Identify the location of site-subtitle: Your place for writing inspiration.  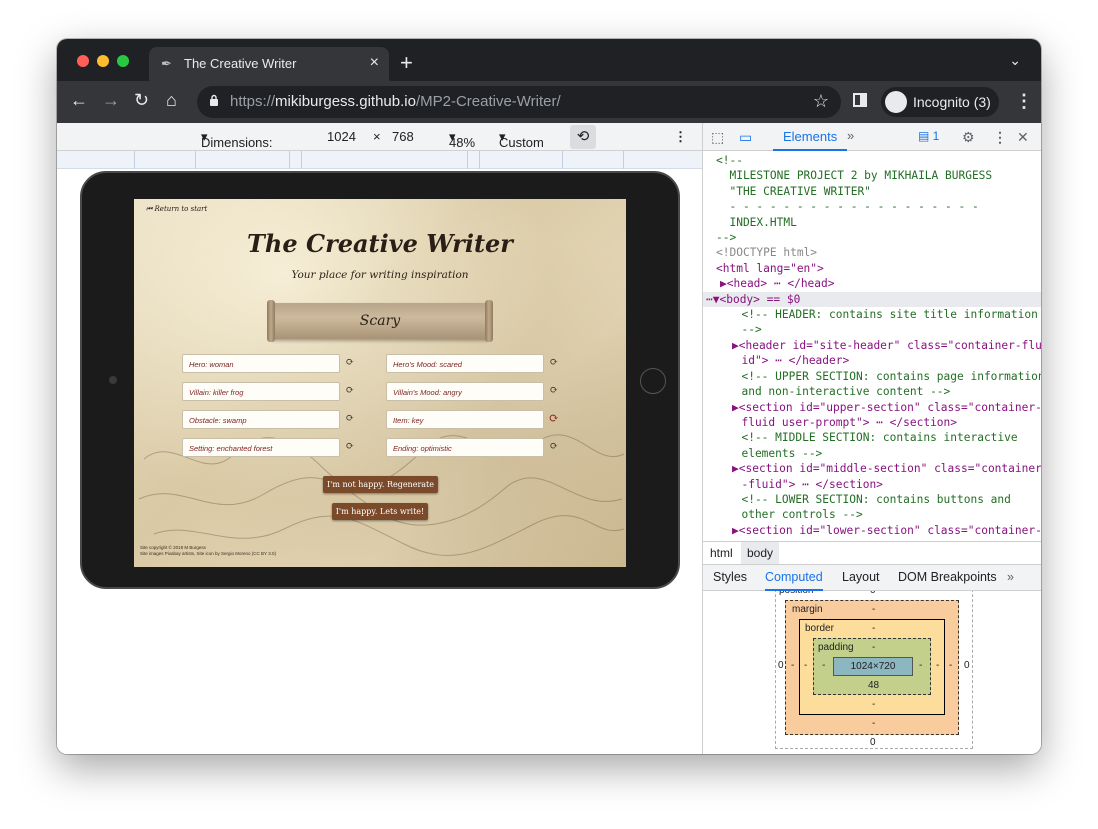
(380, 275).